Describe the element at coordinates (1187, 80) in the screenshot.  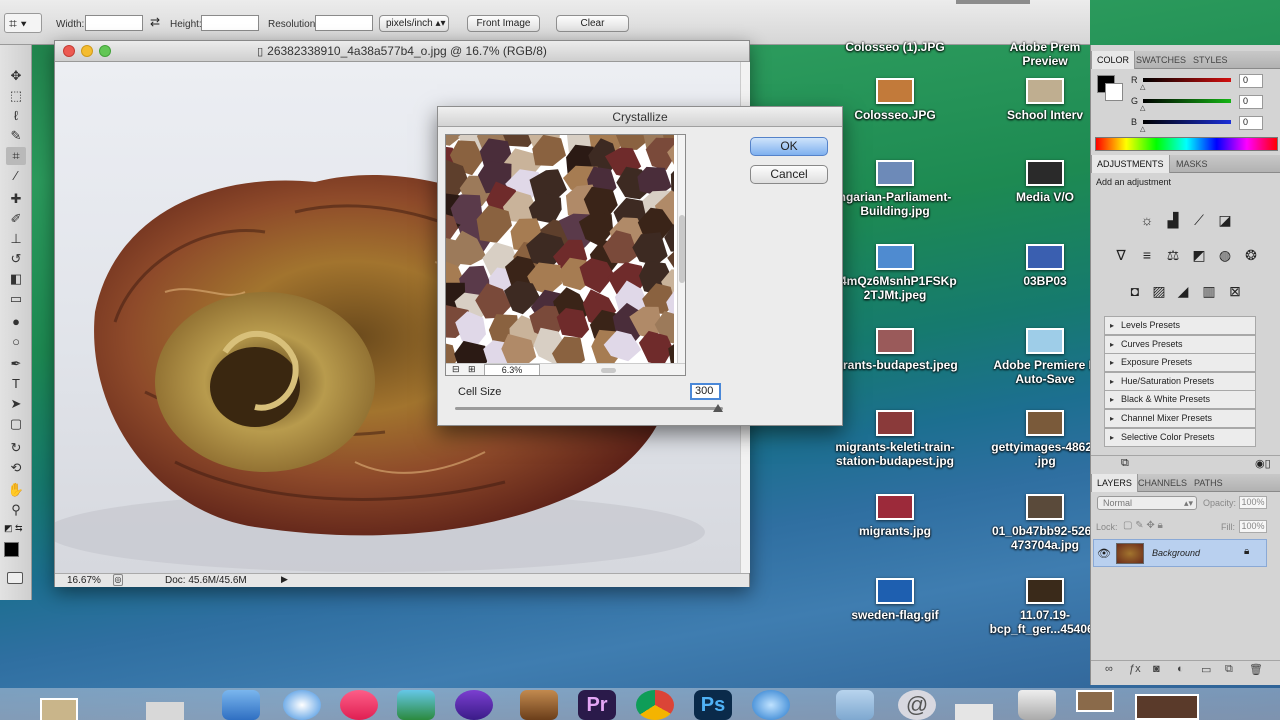
I see `channel-slider-r` at that location.